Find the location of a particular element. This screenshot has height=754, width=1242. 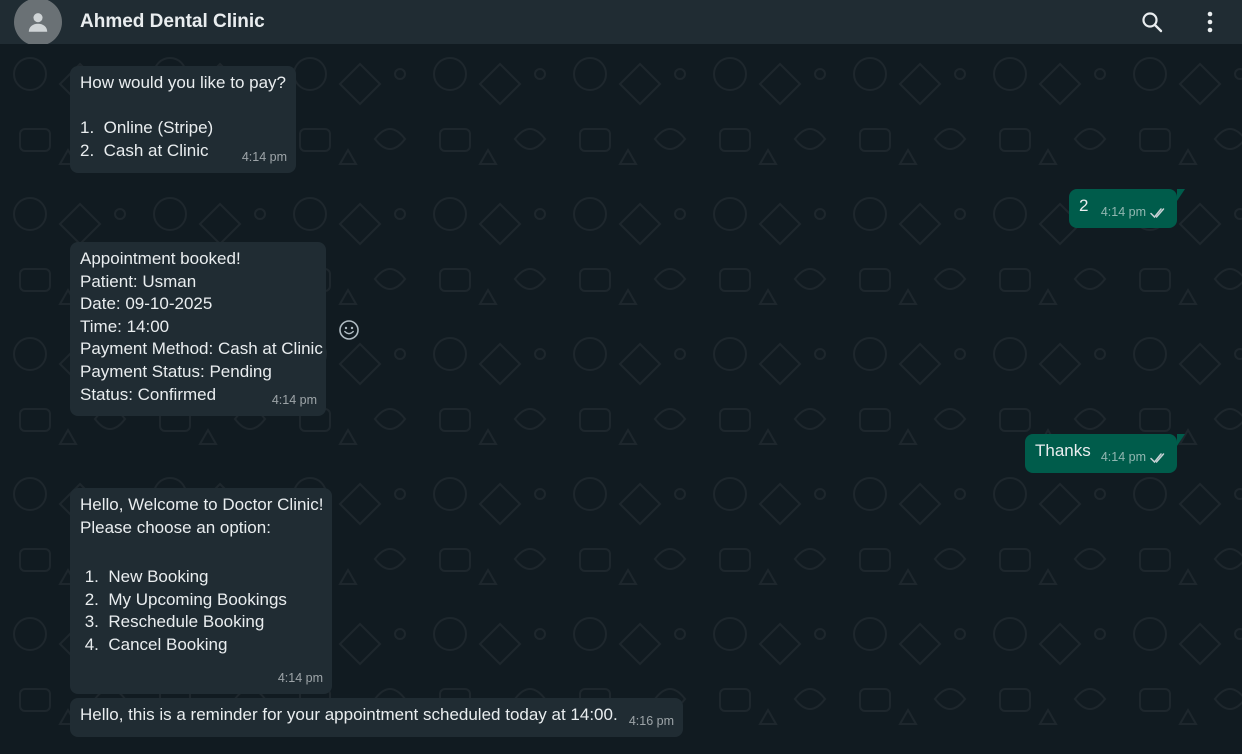

search-button is located at coordinates (1152, 22).